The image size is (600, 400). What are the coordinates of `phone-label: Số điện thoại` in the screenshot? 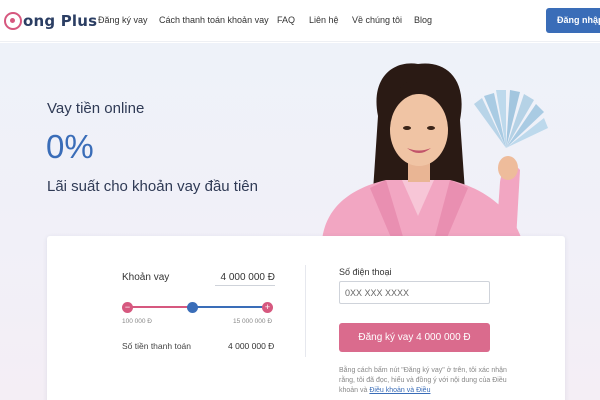 It's located at (365, 272).